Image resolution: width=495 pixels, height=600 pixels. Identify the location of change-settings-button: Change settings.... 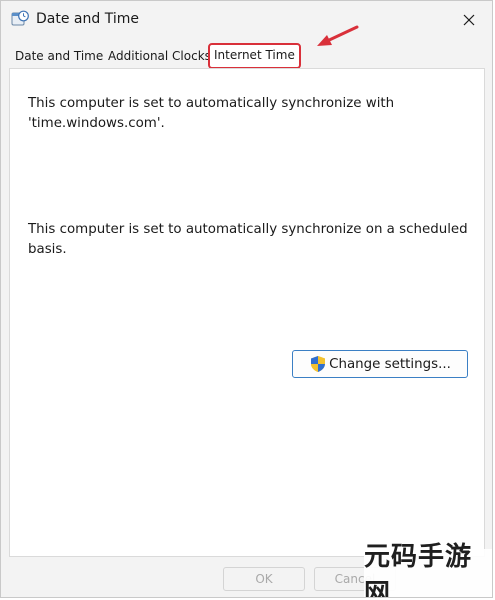
(380, 364).